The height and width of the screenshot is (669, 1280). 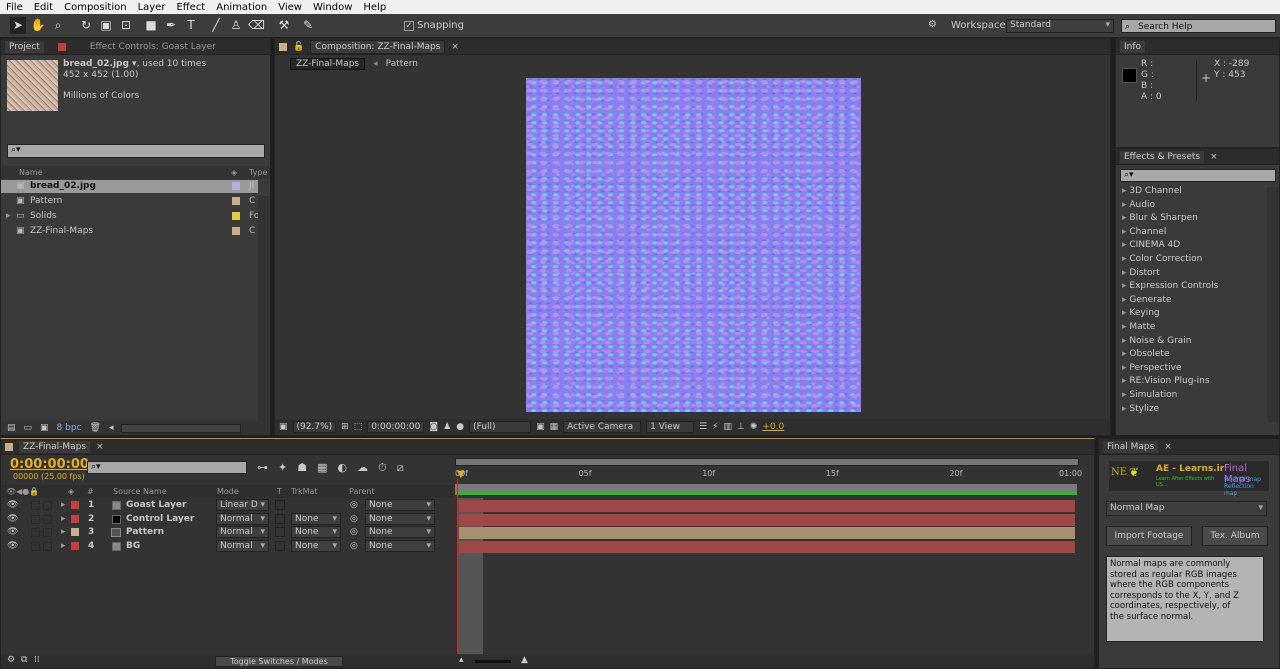 I want to click on mask-visibility-icon: ⬚, so click(x=358, y=427).